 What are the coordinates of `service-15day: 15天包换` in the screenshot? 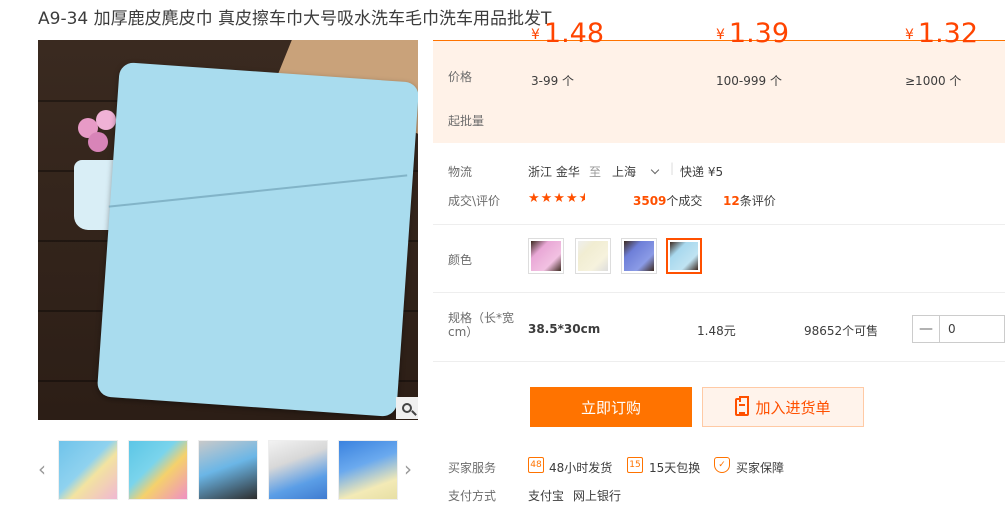 It's located at (675, 468).